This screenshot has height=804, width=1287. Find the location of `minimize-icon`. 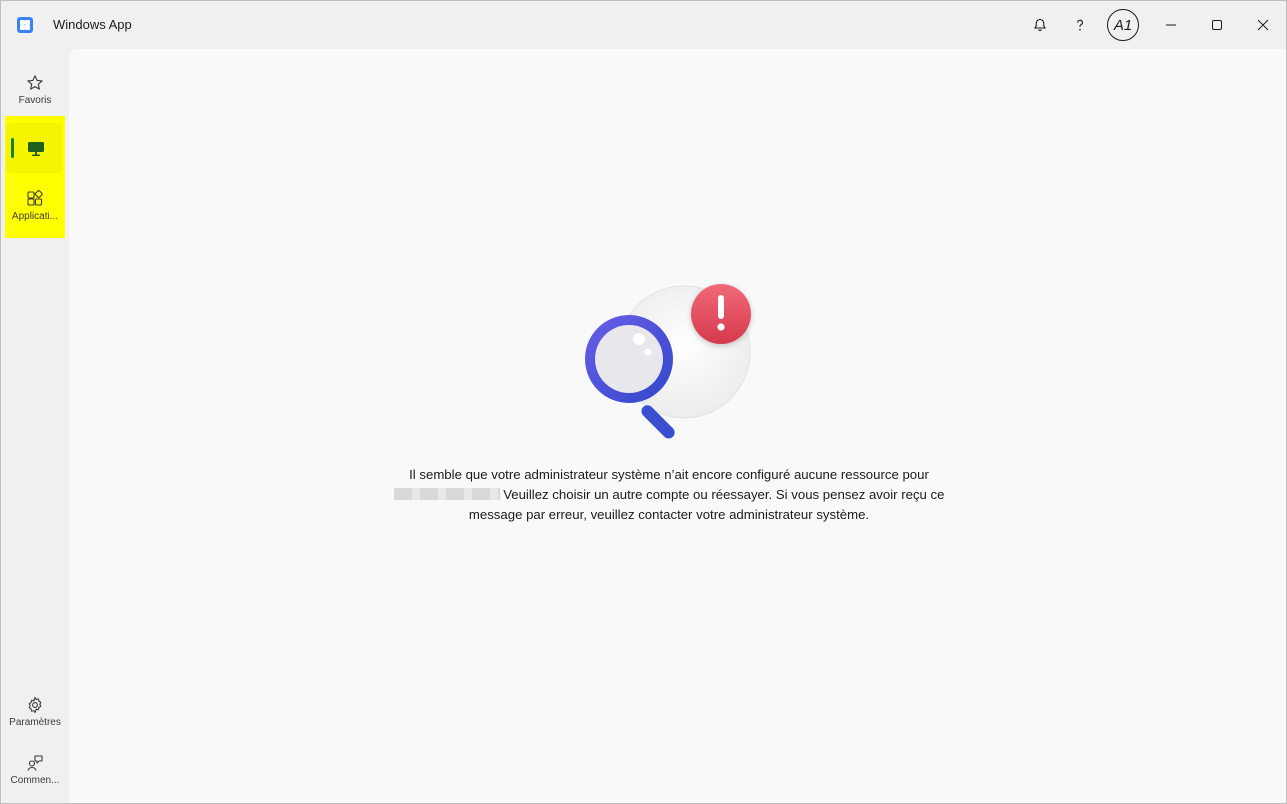

minimize-icon is located at coordinates (1171, 25).